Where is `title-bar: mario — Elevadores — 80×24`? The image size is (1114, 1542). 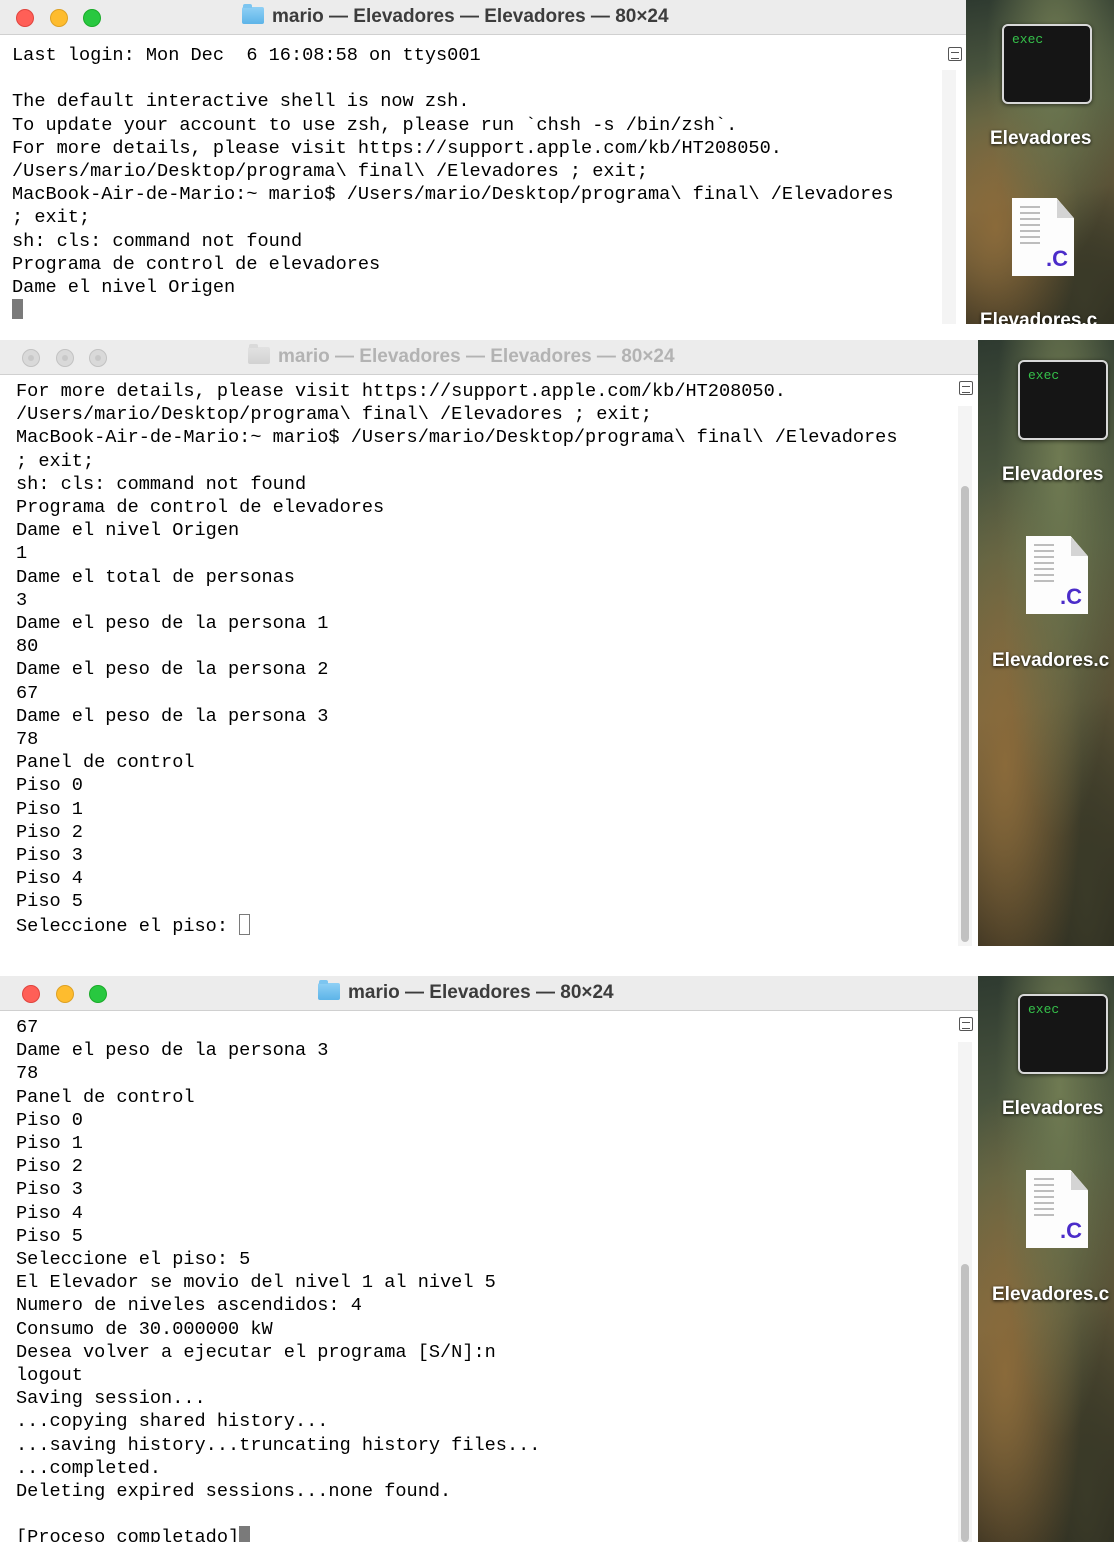
title-bar: mario — Elevadores — 80×24 is located at coordinates (489, 993).